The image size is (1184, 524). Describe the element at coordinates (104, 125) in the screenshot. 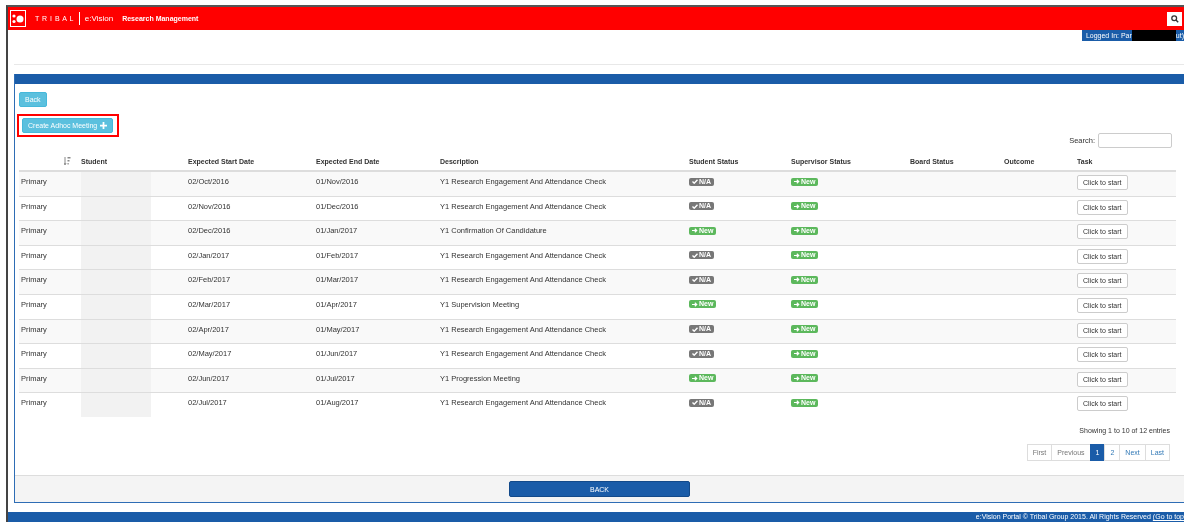

I see `plus-icon` at that location.